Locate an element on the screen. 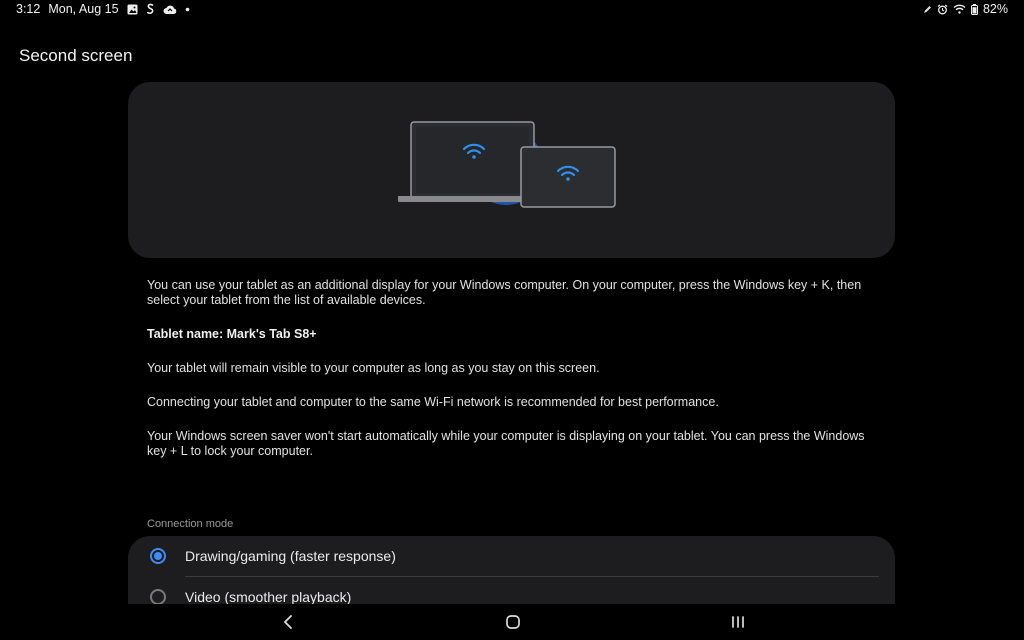  recents-icon is located at coordinates (738, 622).